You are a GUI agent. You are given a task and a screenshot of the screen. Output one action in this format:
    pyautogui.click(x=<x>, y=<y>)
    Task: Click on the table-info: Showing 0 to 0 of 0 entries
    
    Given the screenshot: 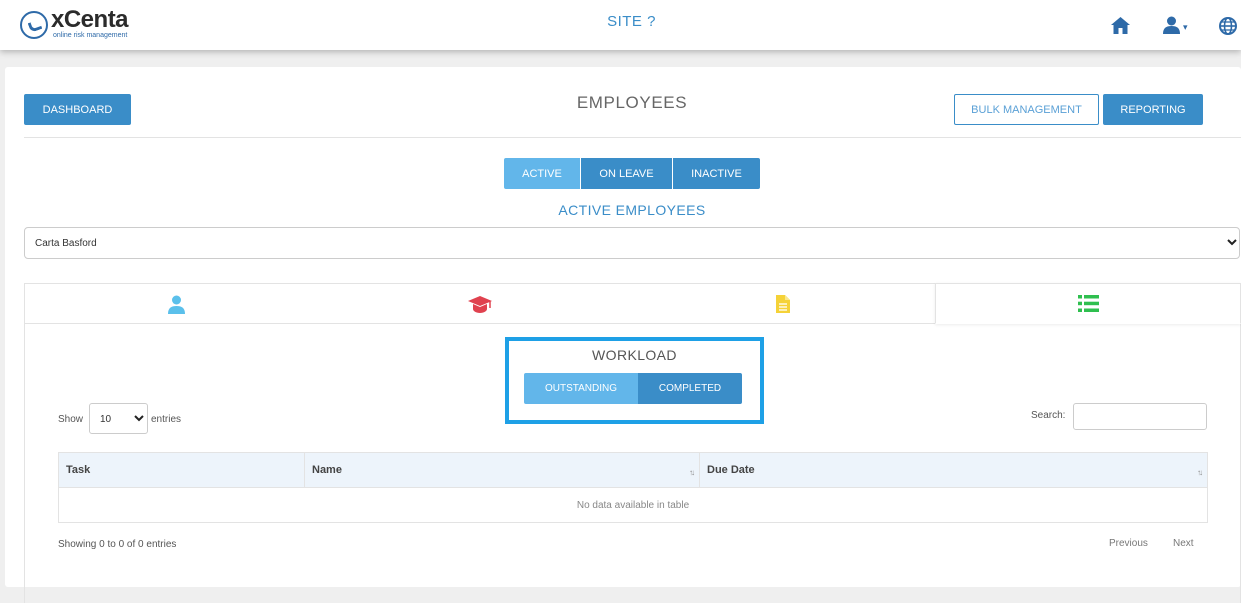 What is the action you would take?
    pyautogui.click(x=117, y=544)
    